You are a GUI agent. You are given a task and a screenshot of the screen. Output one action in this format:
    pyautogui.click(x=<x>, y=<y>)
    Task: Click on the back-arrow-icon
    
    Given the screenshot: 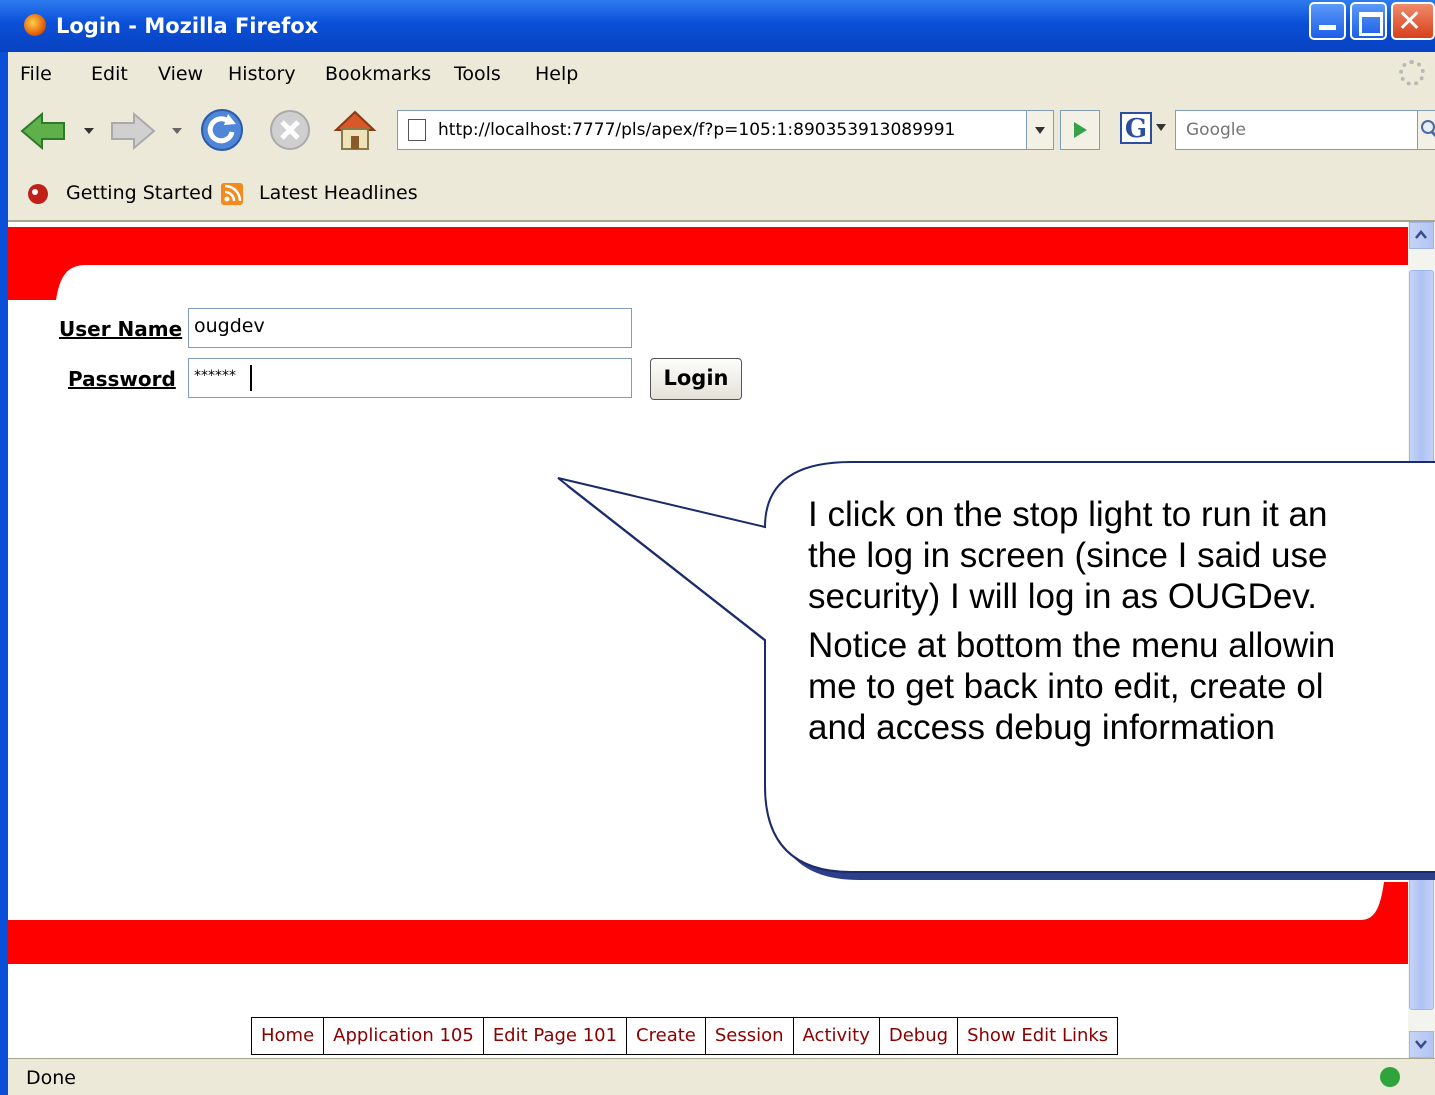 What is the action you would take?
    pyautogui.click(x=42, y=131)
    